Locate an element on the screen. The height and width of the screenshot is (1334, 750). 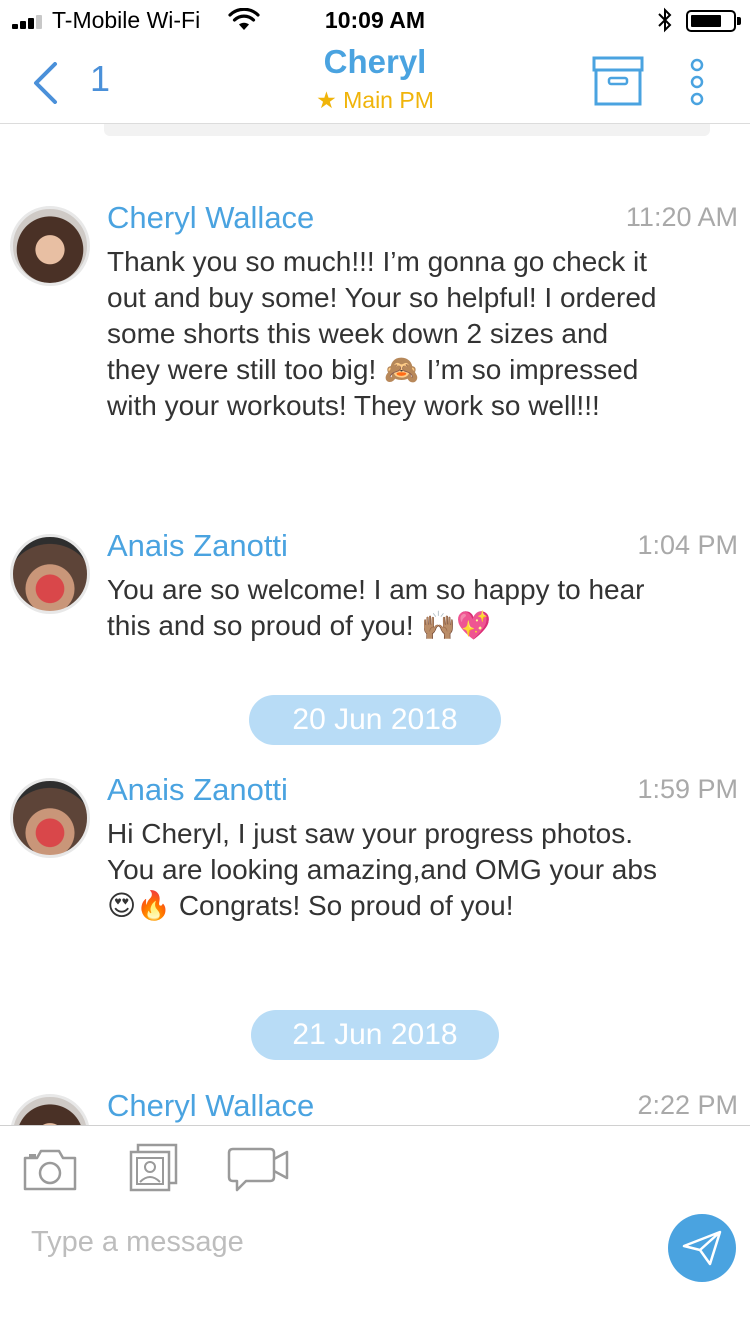
status-bar: T-Mobile Wi-Fi 10:09 AM is located at coordinates (375, 20).